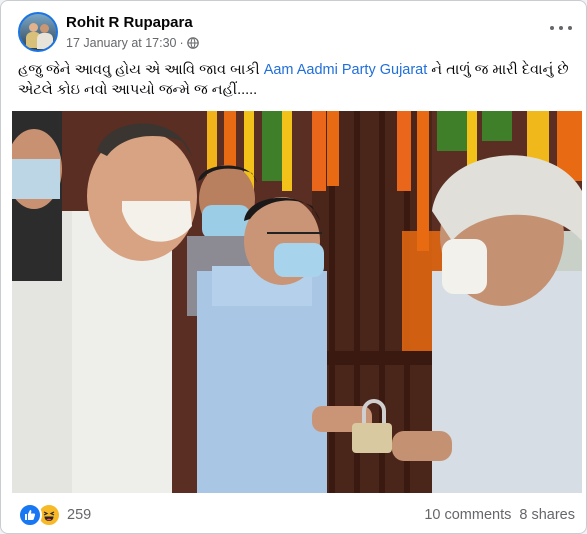  Describe the element at coordinates (561, 28) in the screenshot. I see `more-options-icon` at that location.